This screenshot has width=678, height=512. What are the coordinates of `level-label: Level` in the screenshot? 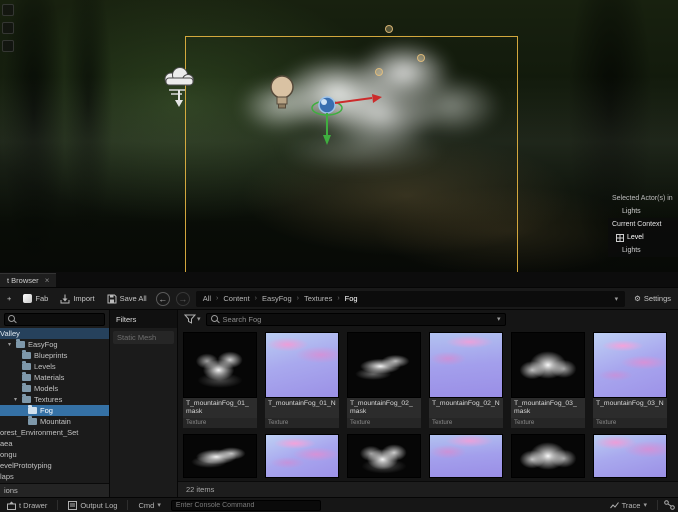 It's located at (635, 237).